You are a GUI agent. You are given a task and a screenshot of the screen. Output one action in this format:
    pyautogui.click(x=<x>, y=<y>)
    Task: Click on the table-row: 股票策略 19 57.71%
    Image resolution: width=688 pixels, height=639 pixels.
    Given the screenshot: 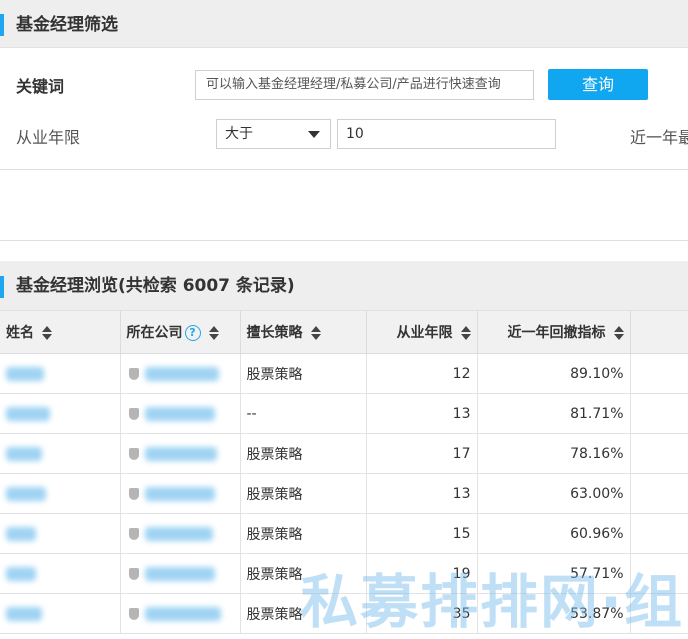 What is the action you would take?
    pyautogui.click(x=344, y=573)
    